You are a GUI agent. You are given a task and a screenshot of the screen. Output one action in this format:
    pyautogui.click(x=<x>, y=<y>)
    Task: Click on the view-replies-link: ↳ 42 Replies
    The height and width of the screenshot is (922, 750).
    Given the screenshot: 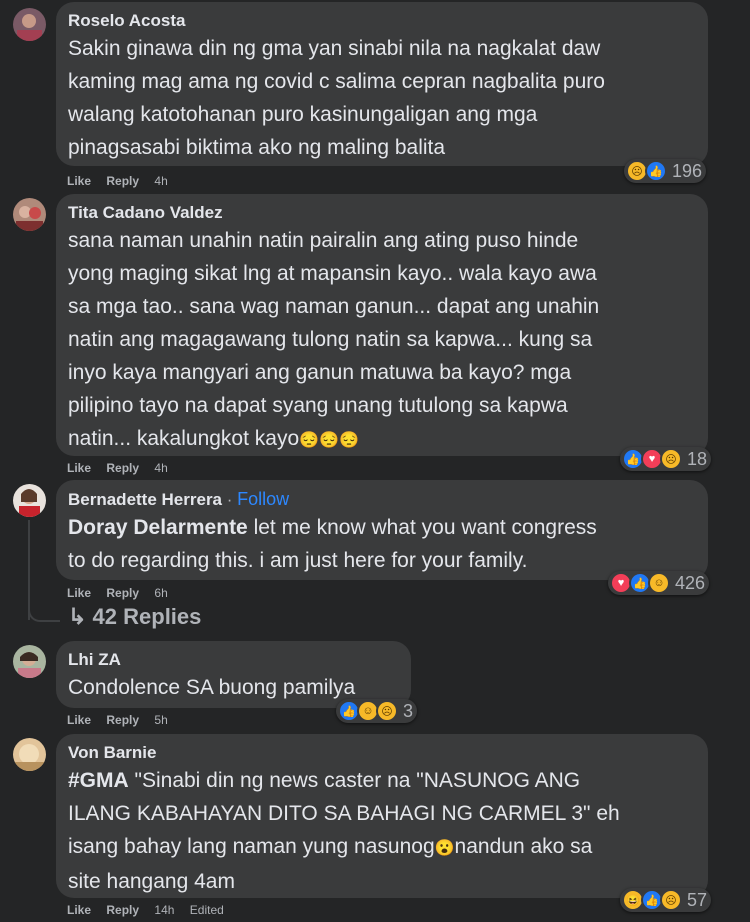 What is the action you would take?
    pyautogui.click(x=134, y=617)
    